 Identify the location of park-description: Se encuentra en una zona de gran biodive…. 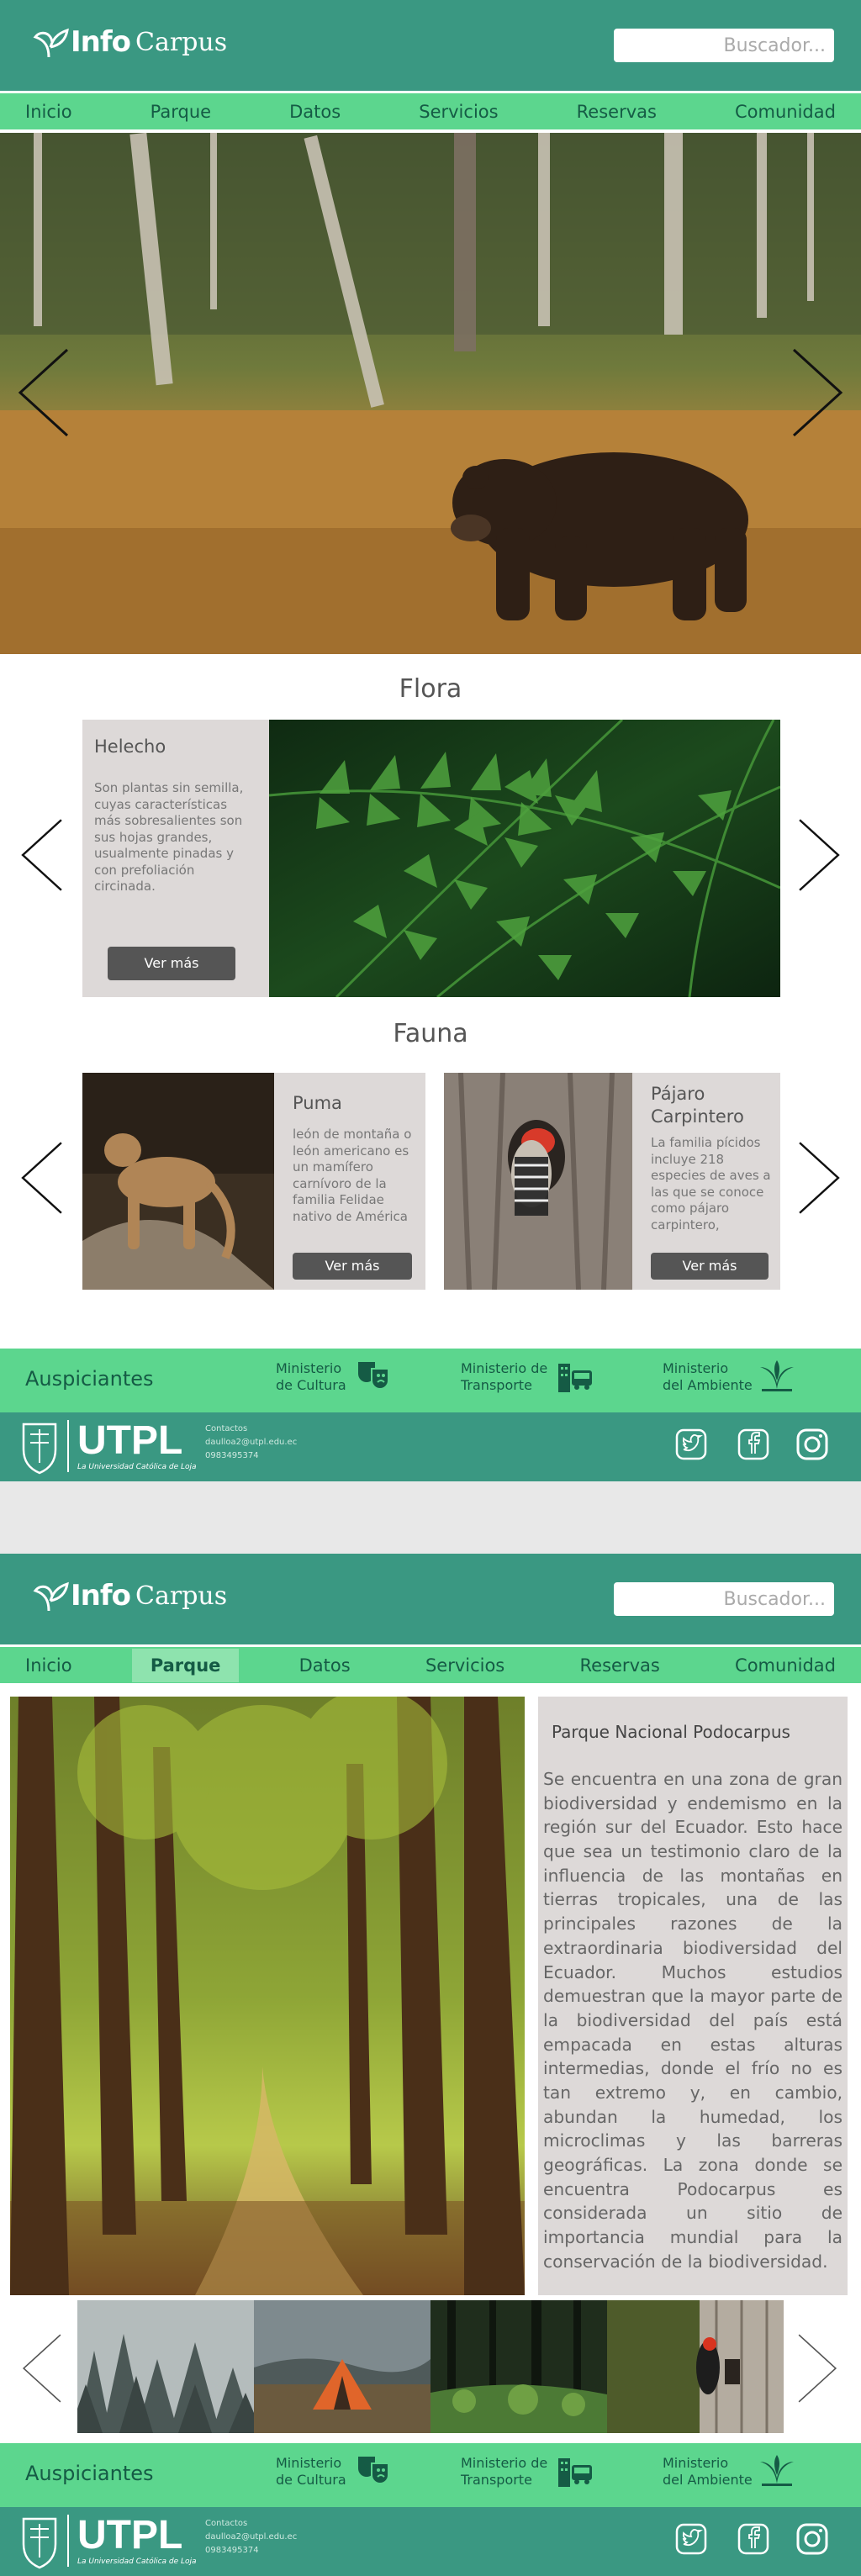
(693, 2020).